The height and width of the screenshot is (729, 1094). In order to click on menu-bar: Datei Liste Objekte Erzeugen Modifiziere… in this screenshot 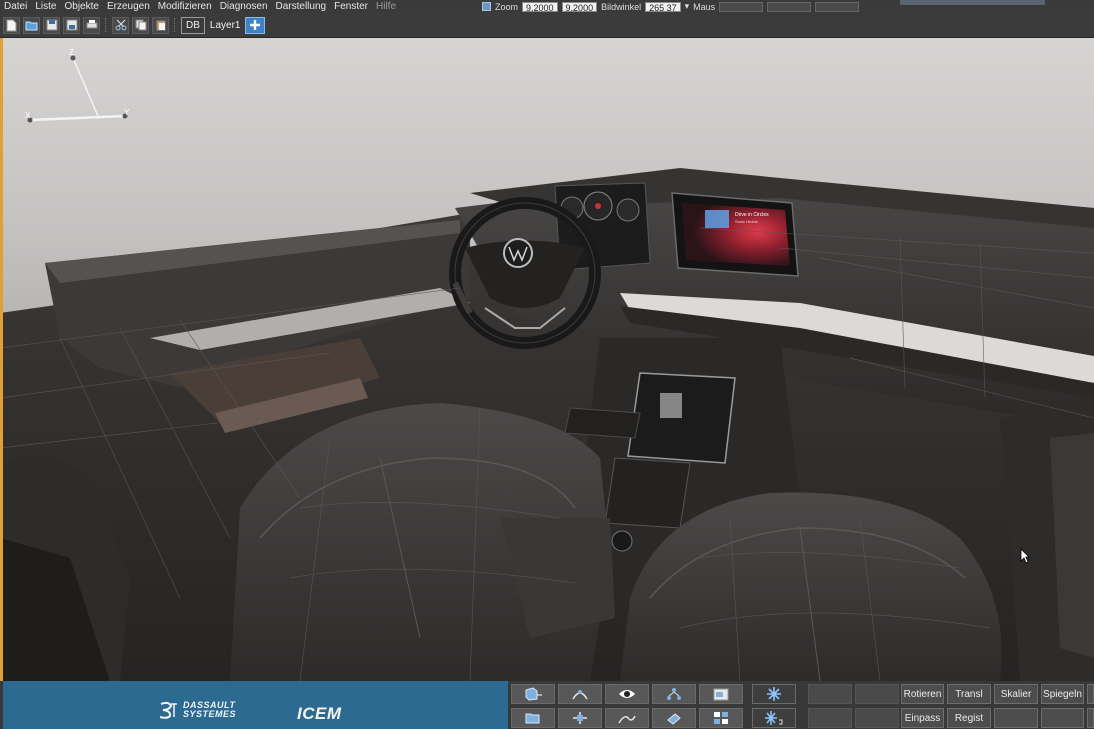, I will do `click(547, 6)`.